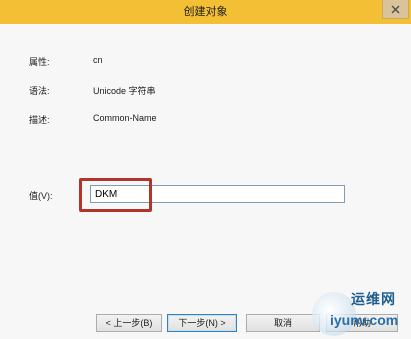  Describe the element at coordinates (41, 196) in the screenshot. I see `value-label: 值(V):` at that location.